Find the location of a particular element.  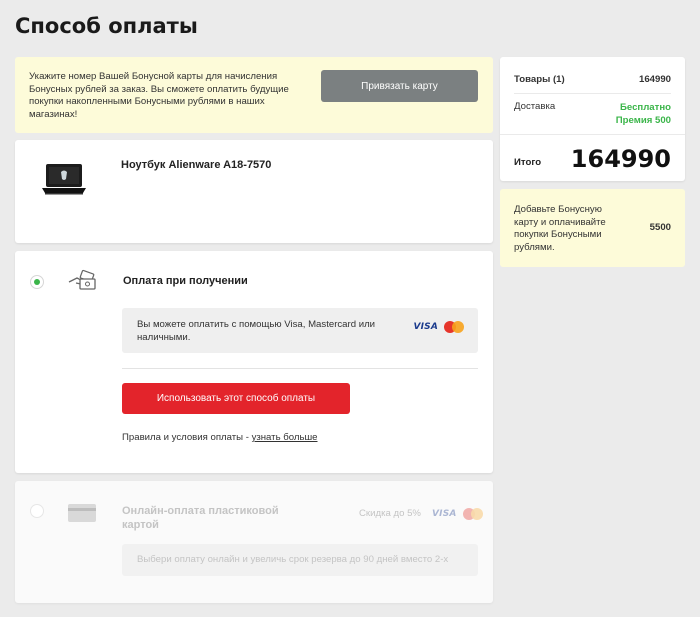

summary-items-row: Товары (1) 164990 is located at coordinates (592, 79).